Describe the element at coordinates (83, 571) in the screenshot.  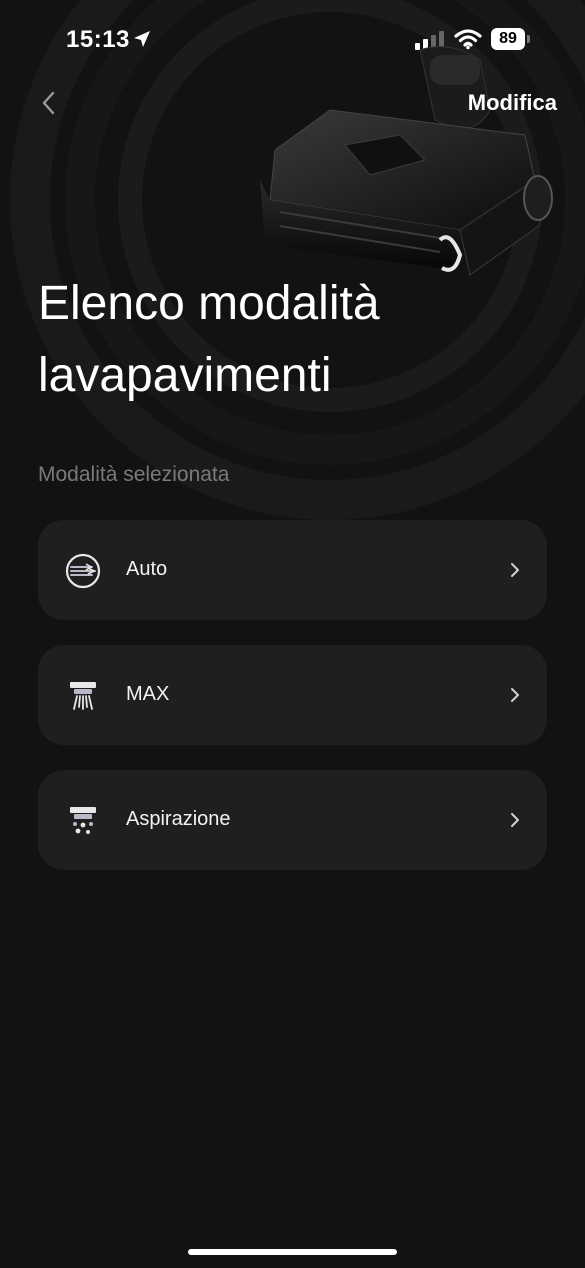
I see `auto-mode-icon` at that location.